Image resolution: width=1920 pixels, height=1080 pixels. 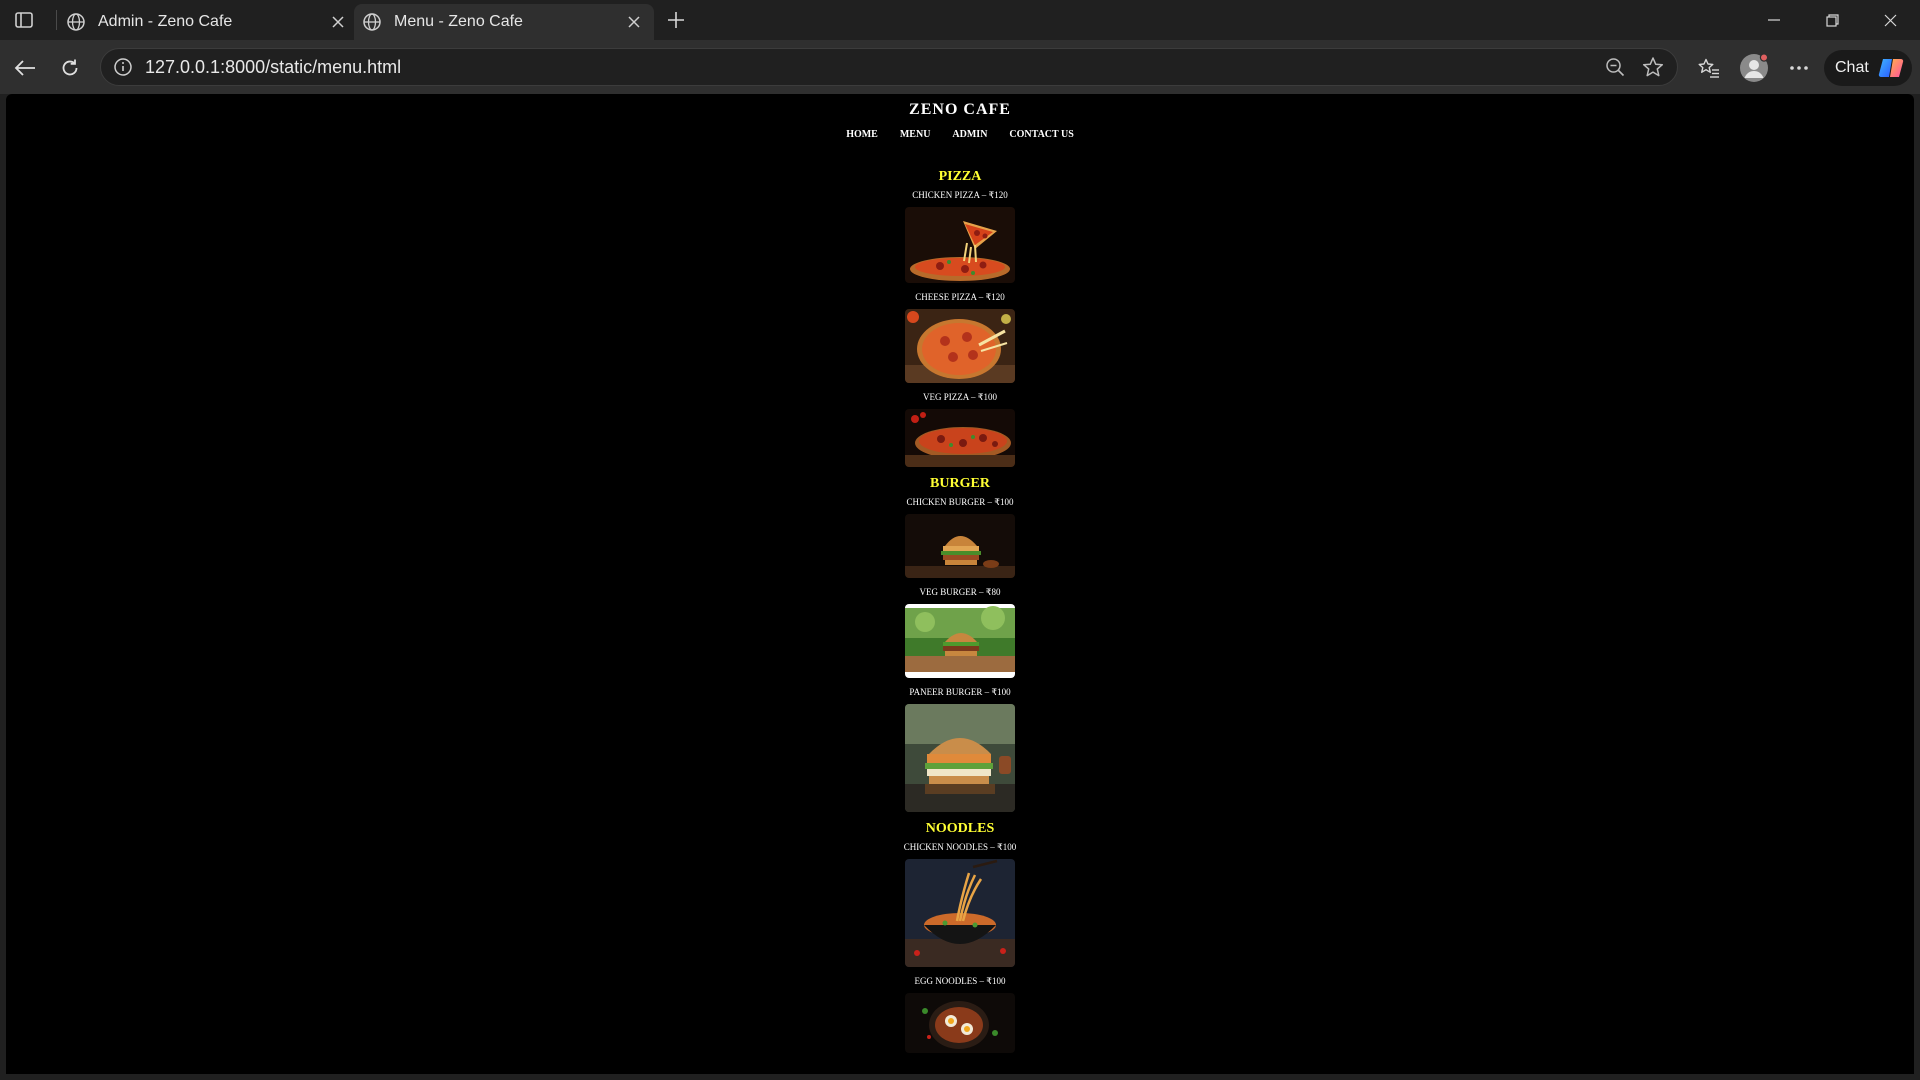 What do you see at coordinates (960, 981) in the screenshot?
I see `menu-item-name: EGG NOODLES – ₹100` at bounding box center [960, 981].